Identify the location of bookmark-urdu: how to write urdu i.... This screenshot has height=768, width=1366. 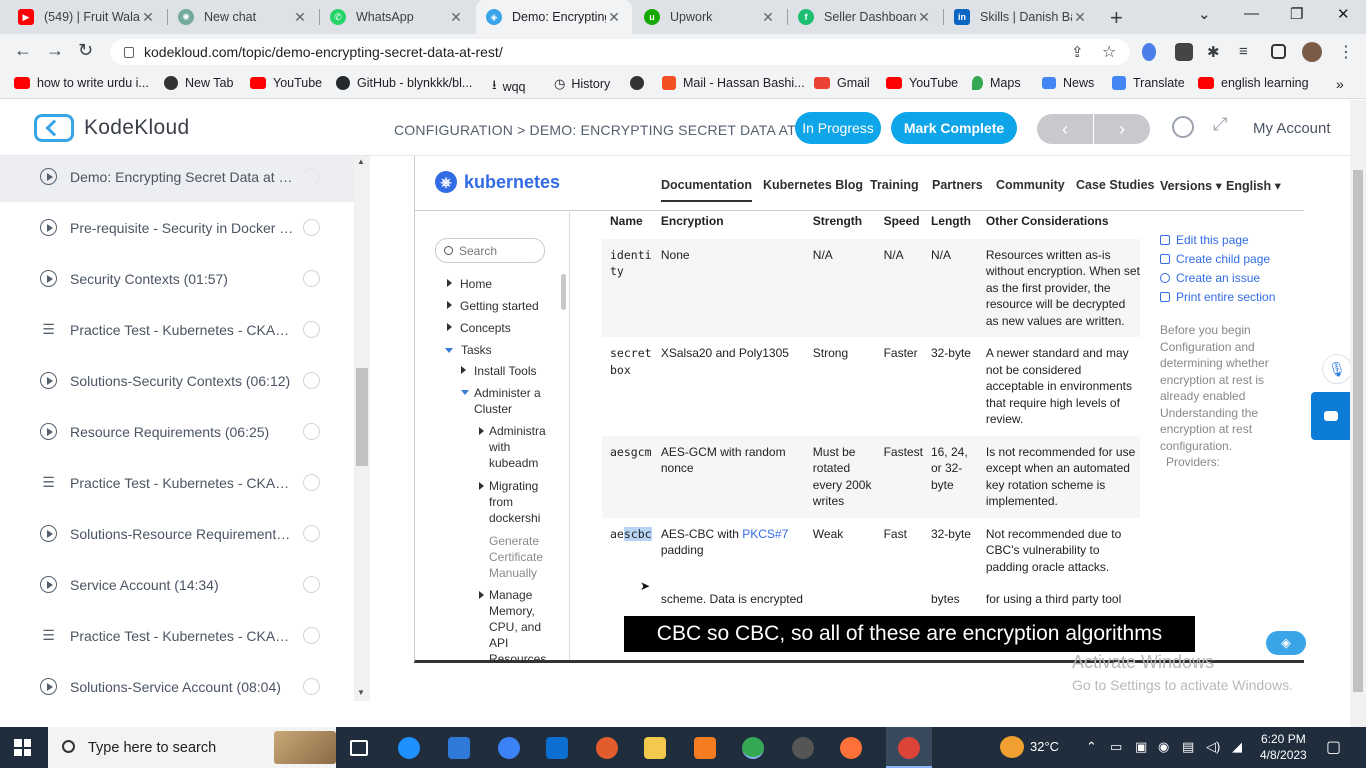
(81, 83).